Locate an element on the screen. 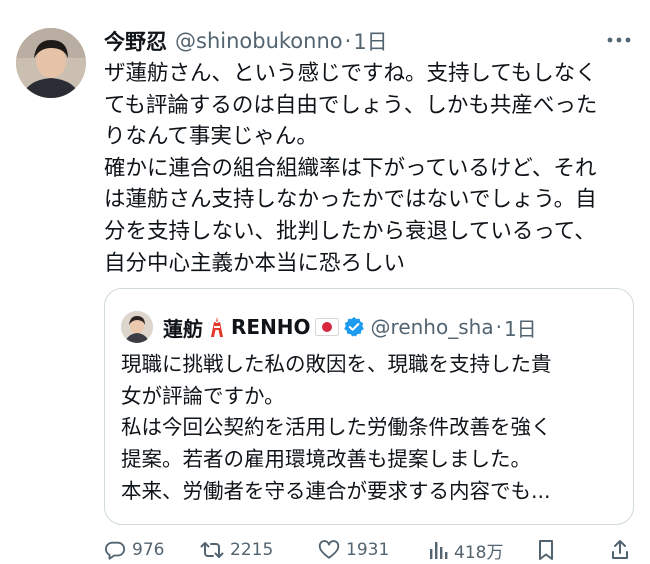  timestamp: 1日 is located at coordinates (370, 41).